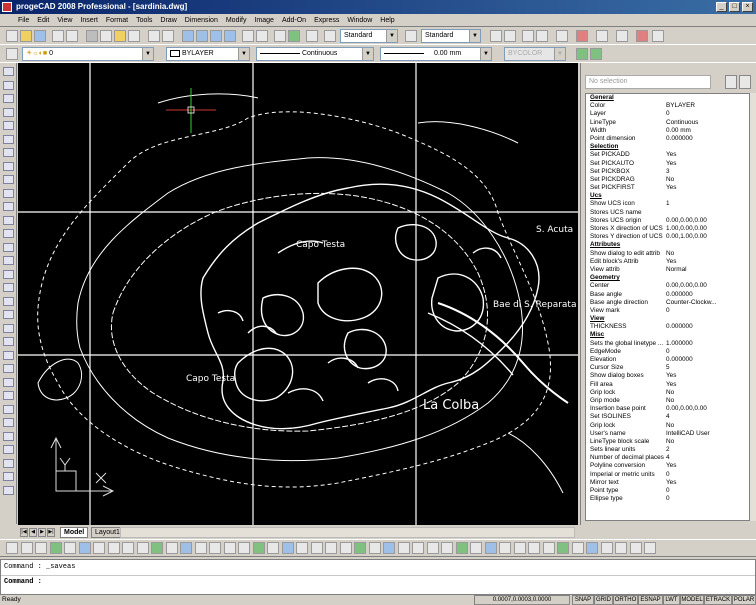 Image resolution: width=756 pixels, height=605 pixels. I want to click on status-lwt: LWT, so click(671, 600).